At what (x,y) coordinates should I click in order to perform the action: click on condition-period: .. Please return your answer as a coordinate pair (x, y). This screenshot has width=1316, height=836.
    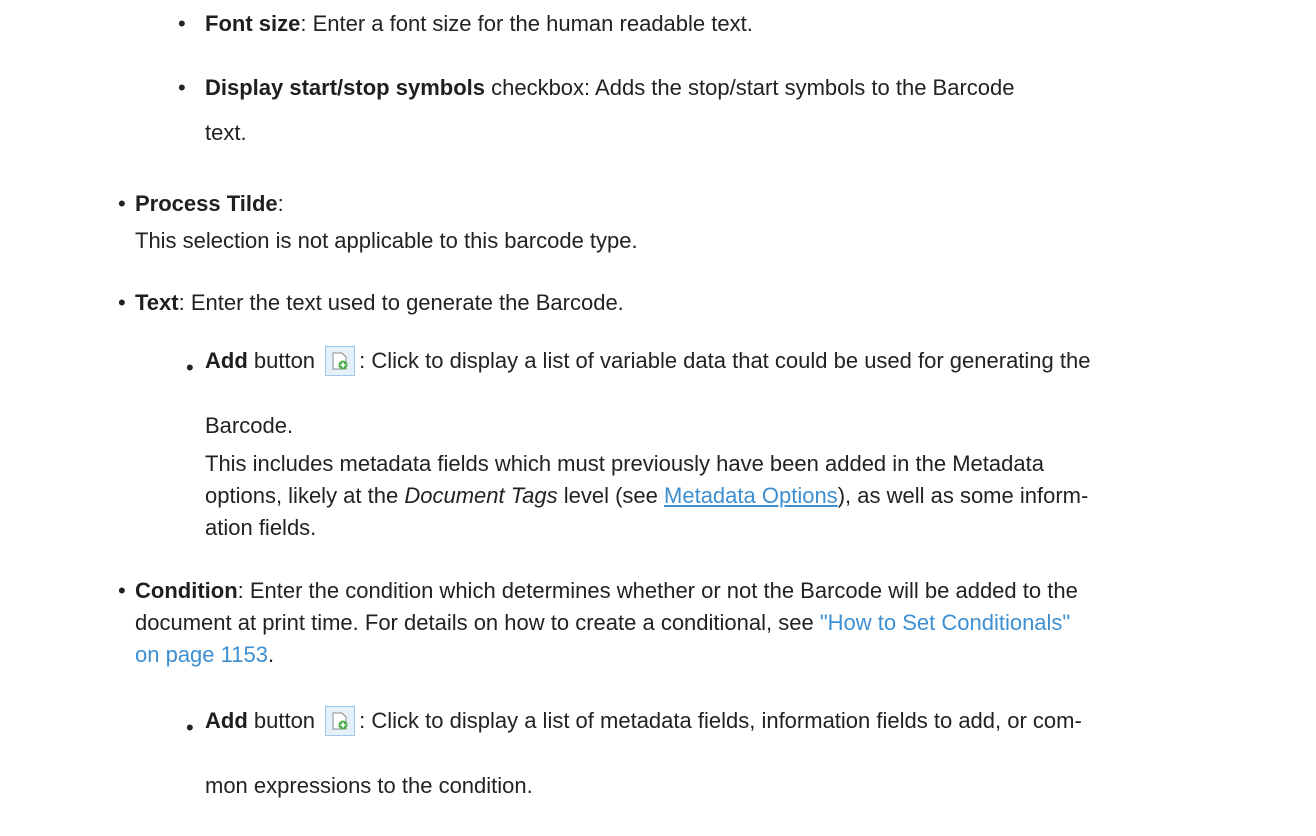
    Looking at the image, I should click on (271, 654).